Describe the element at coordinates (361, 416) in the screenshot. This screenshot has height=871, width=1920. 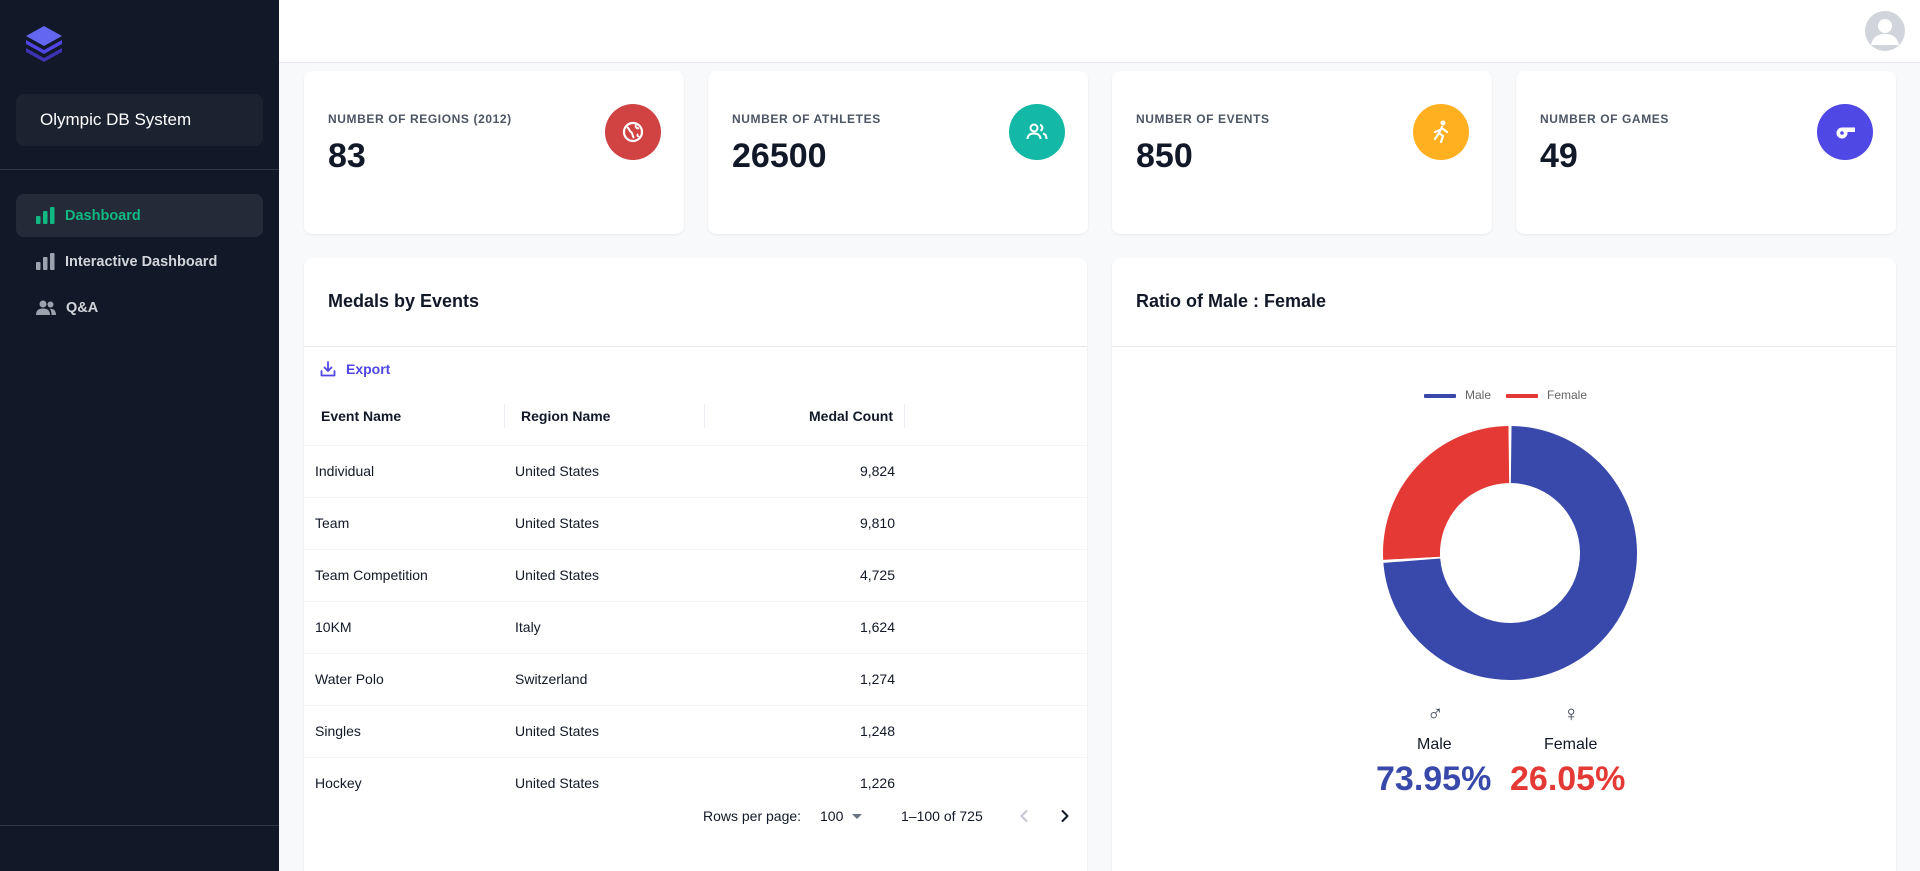
I see `column-header-event-name: Event Name` at that location.